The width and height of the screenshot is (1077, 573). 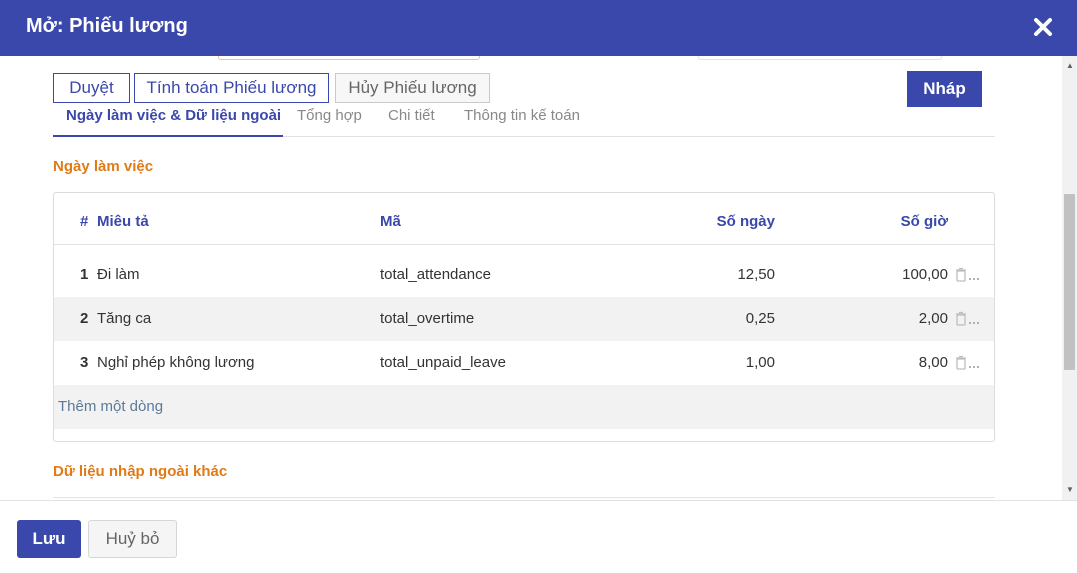 What do you see at coordinates (524, 407) in the screenshot?
I see `add-line-row: Thêm một dòng` at bounding box center [524, 407].